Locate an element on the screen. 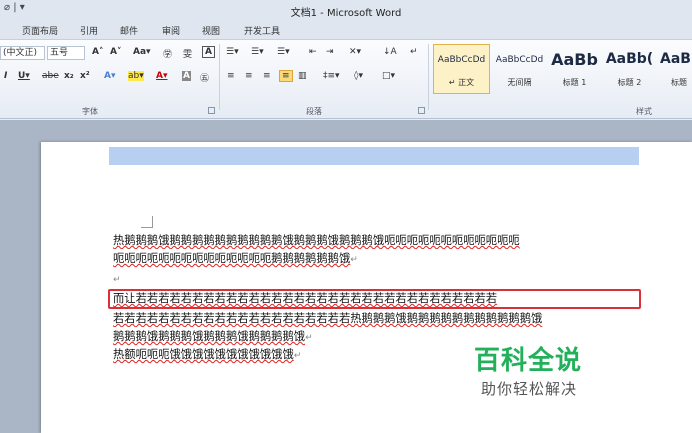 The width and height of the screenshot is (692, 433). decrease-indent-icon: ⇤ is located at coordinates (313, 52).